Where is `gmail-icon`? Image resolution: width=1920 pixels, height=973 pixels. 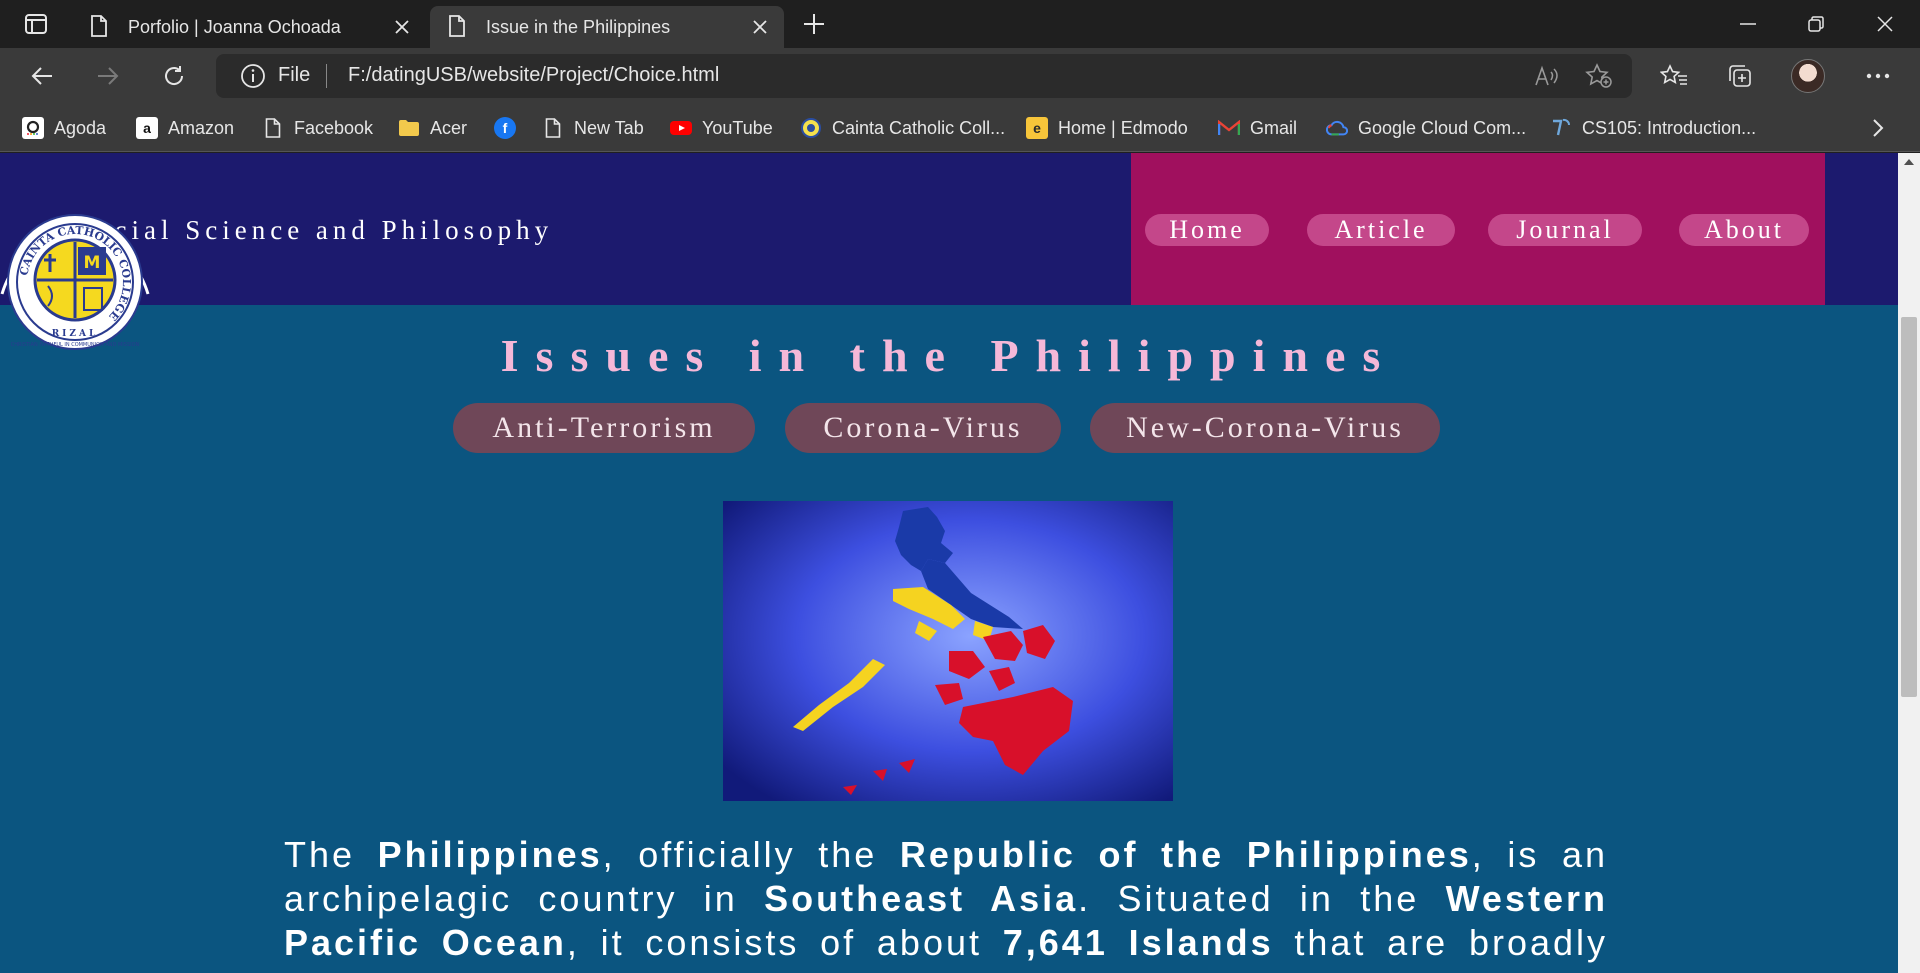 gmail-icon is located at coordinates (1229, 128).